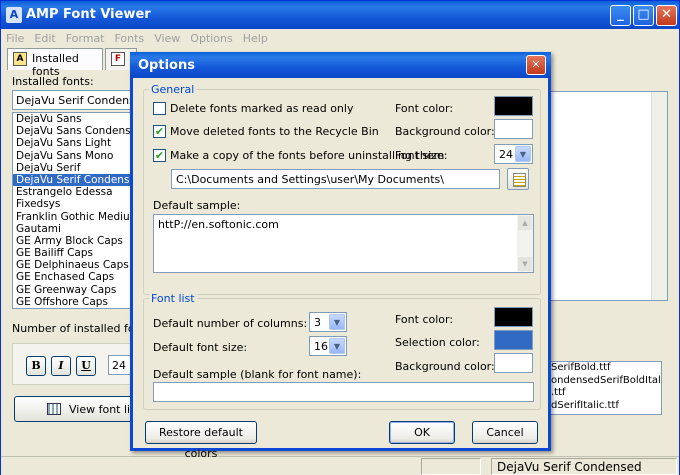  What do you see at coordinates (72, 143) in the screenshot?
I see `font-list-item: DejaVu Sans Light` at bounding box center [72, 143].